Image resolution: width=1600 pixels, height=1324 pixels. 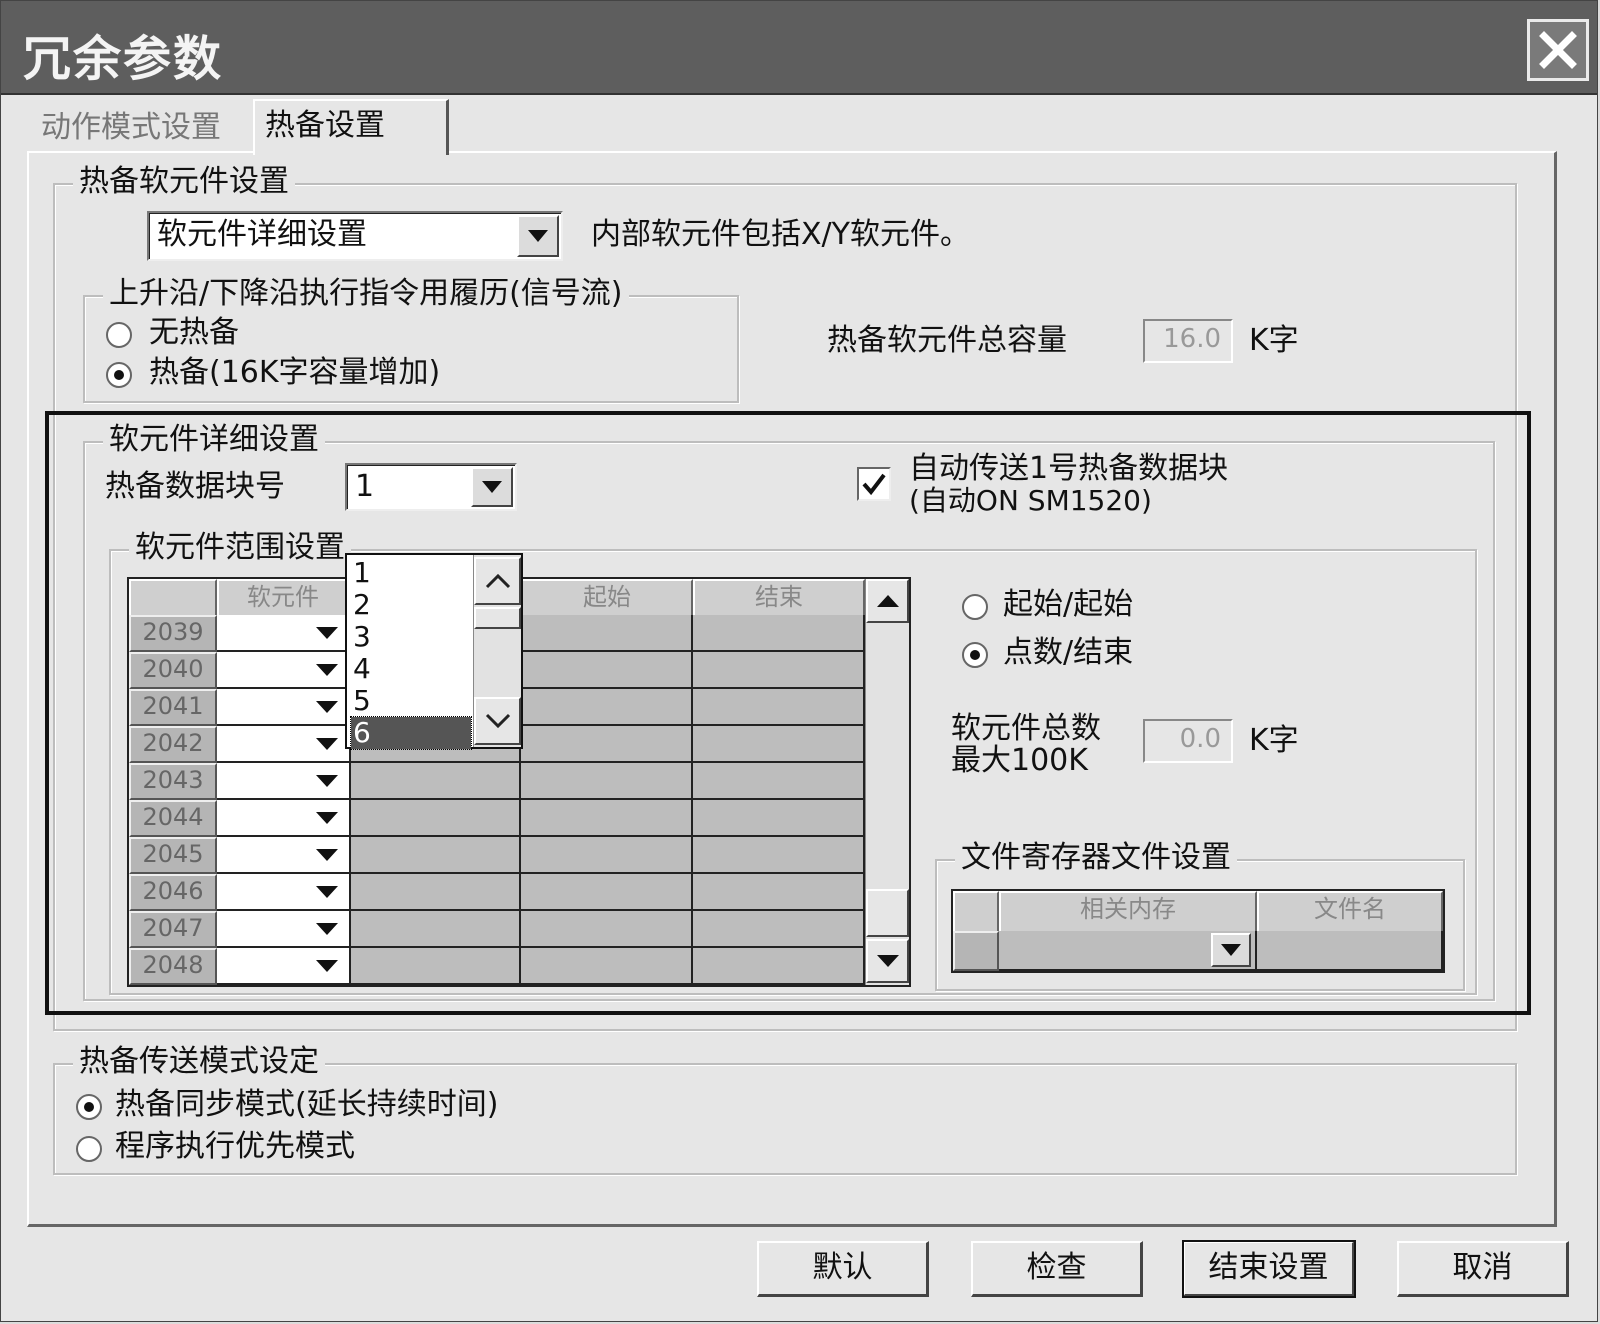 I want to click on dropdown-item: 6, so click(x=411, y=733).